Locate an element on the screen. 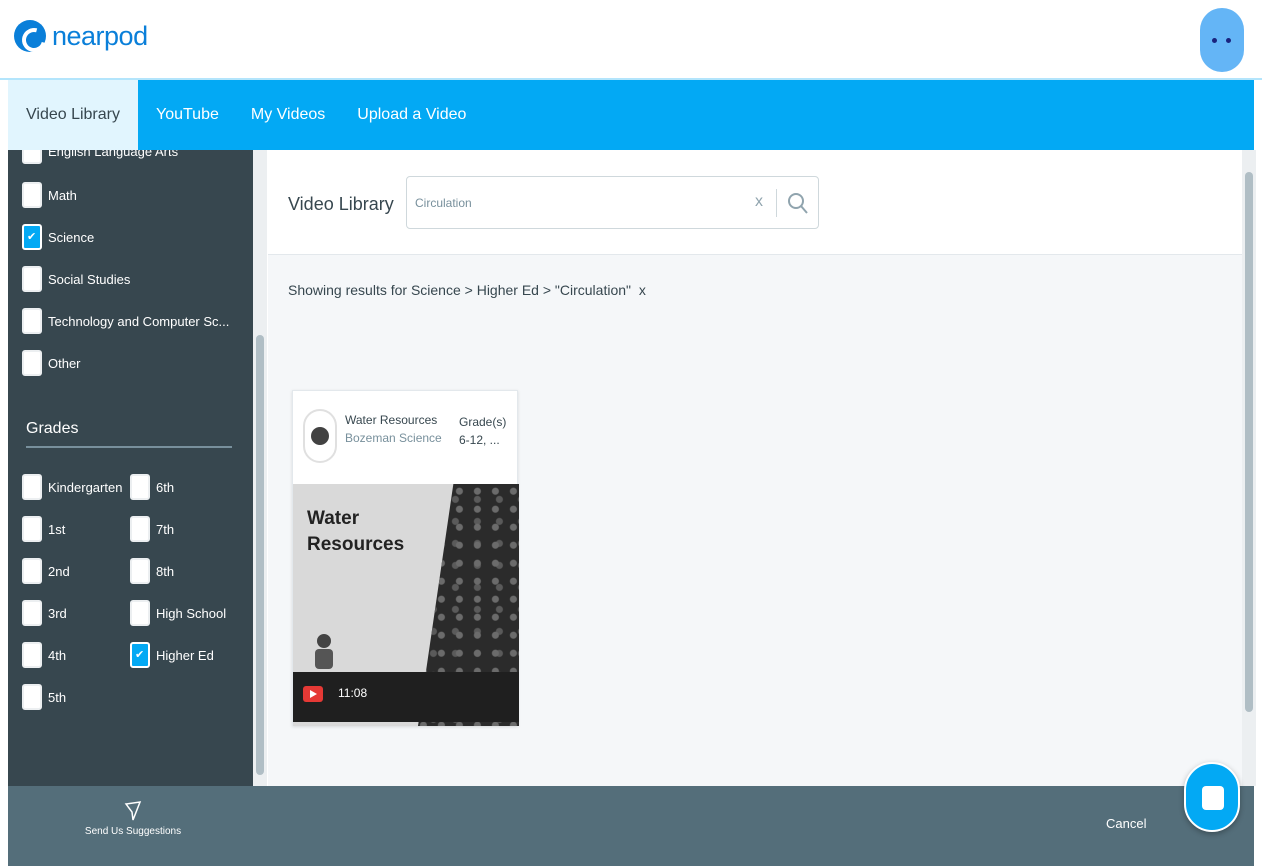 This screenshot has width=1262, height=866. tab-video-library: Video Library is located at coordinates (73, 115).